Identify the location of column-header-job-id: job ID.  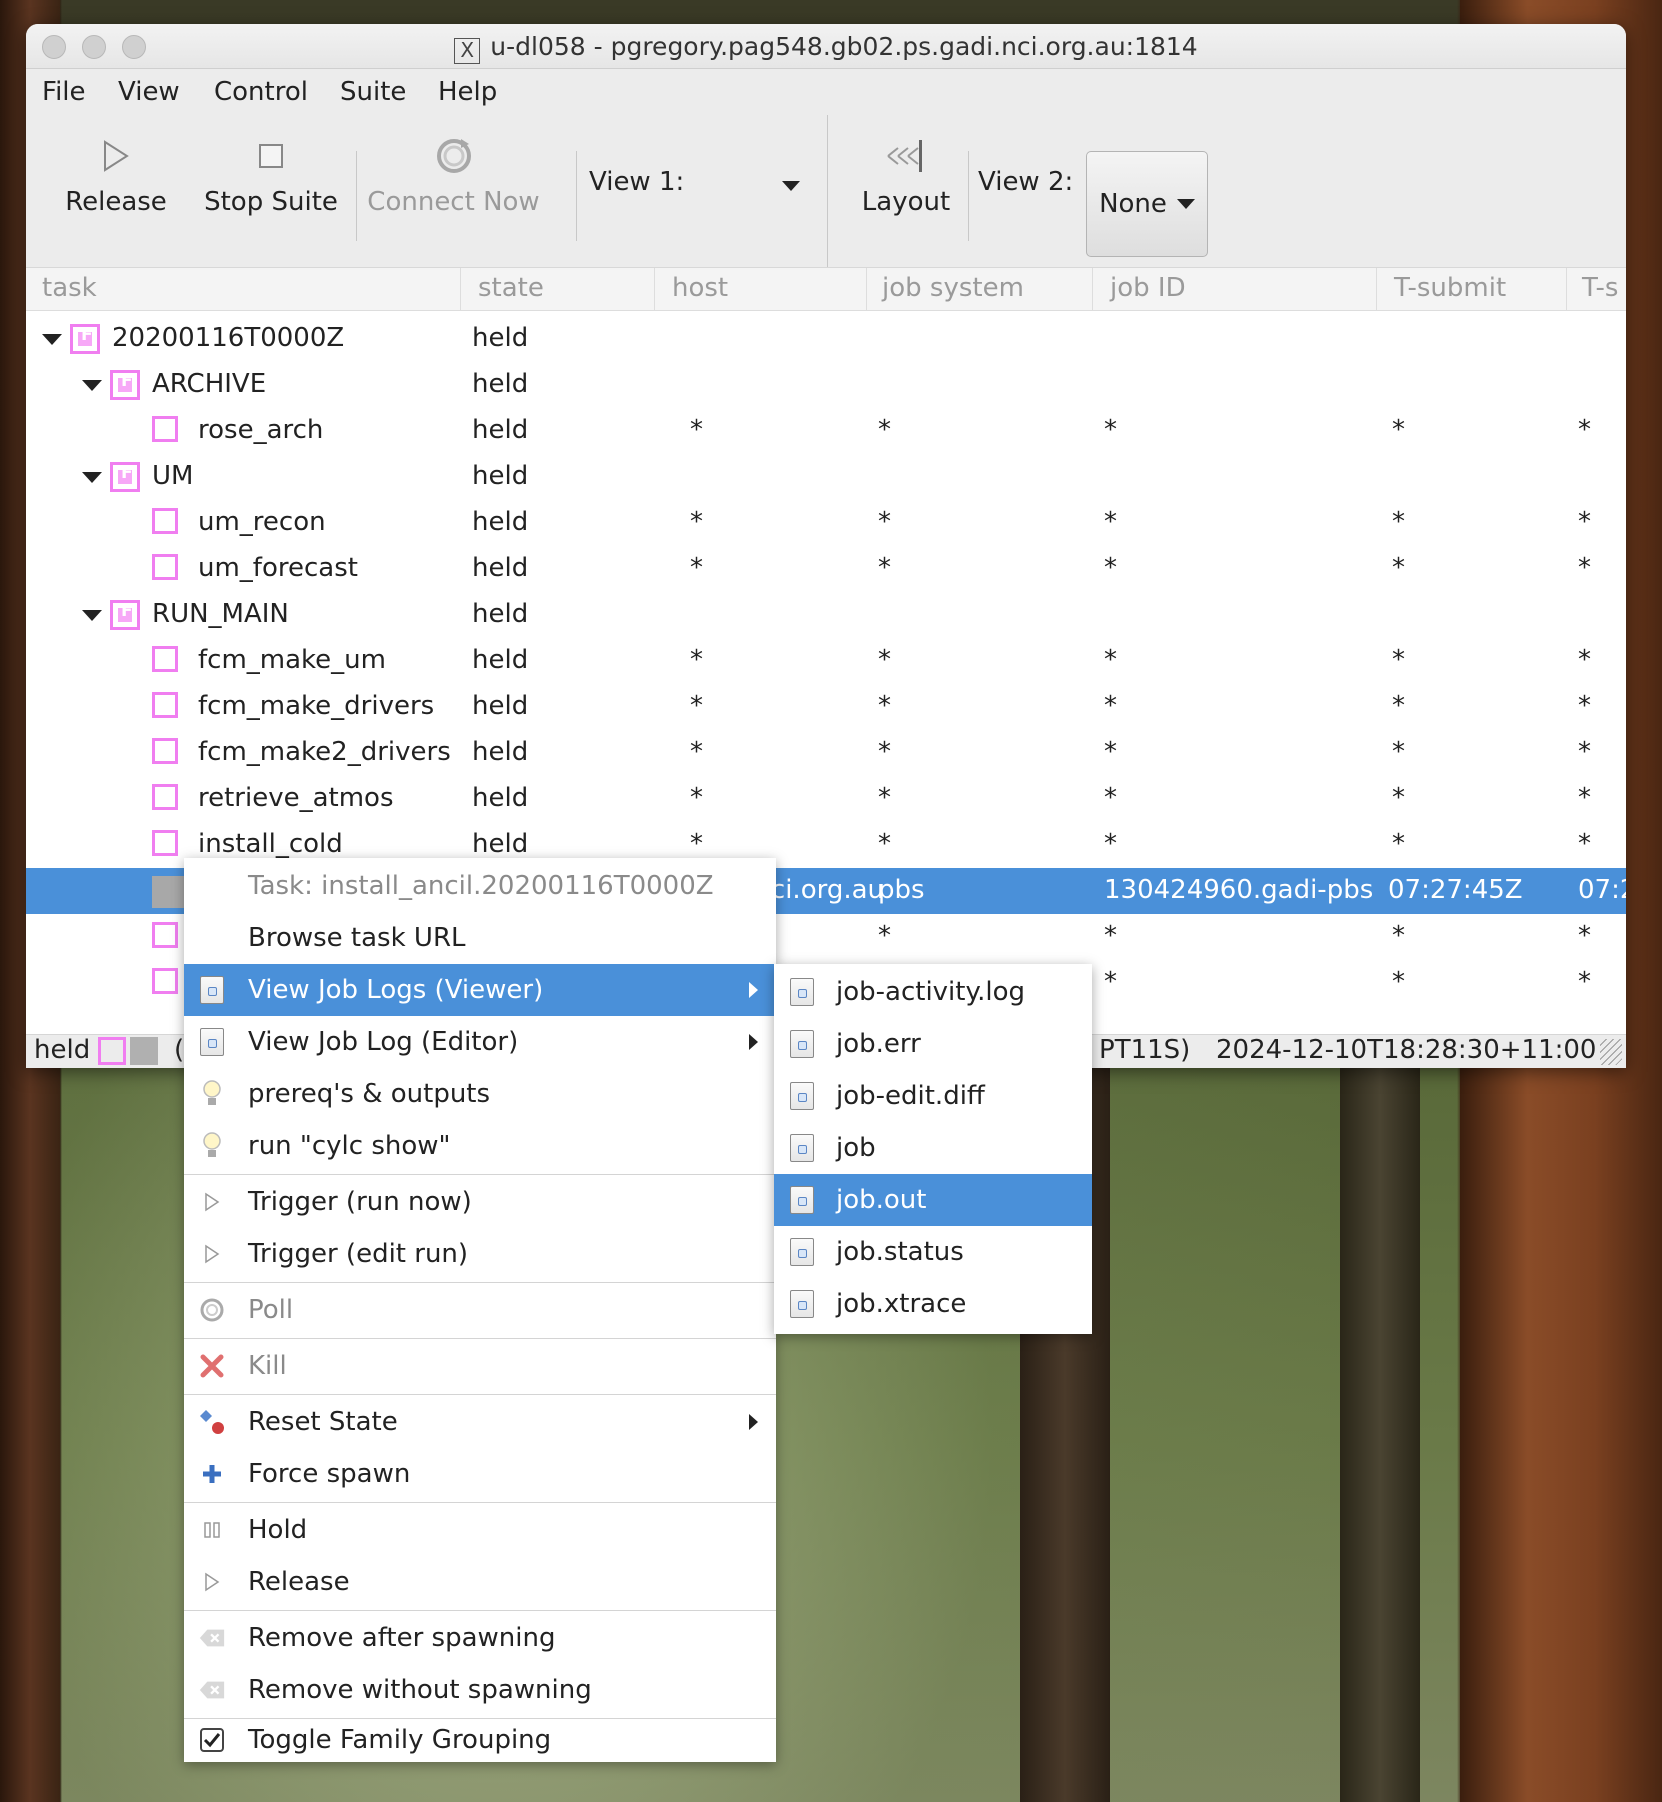
(1148, 288).